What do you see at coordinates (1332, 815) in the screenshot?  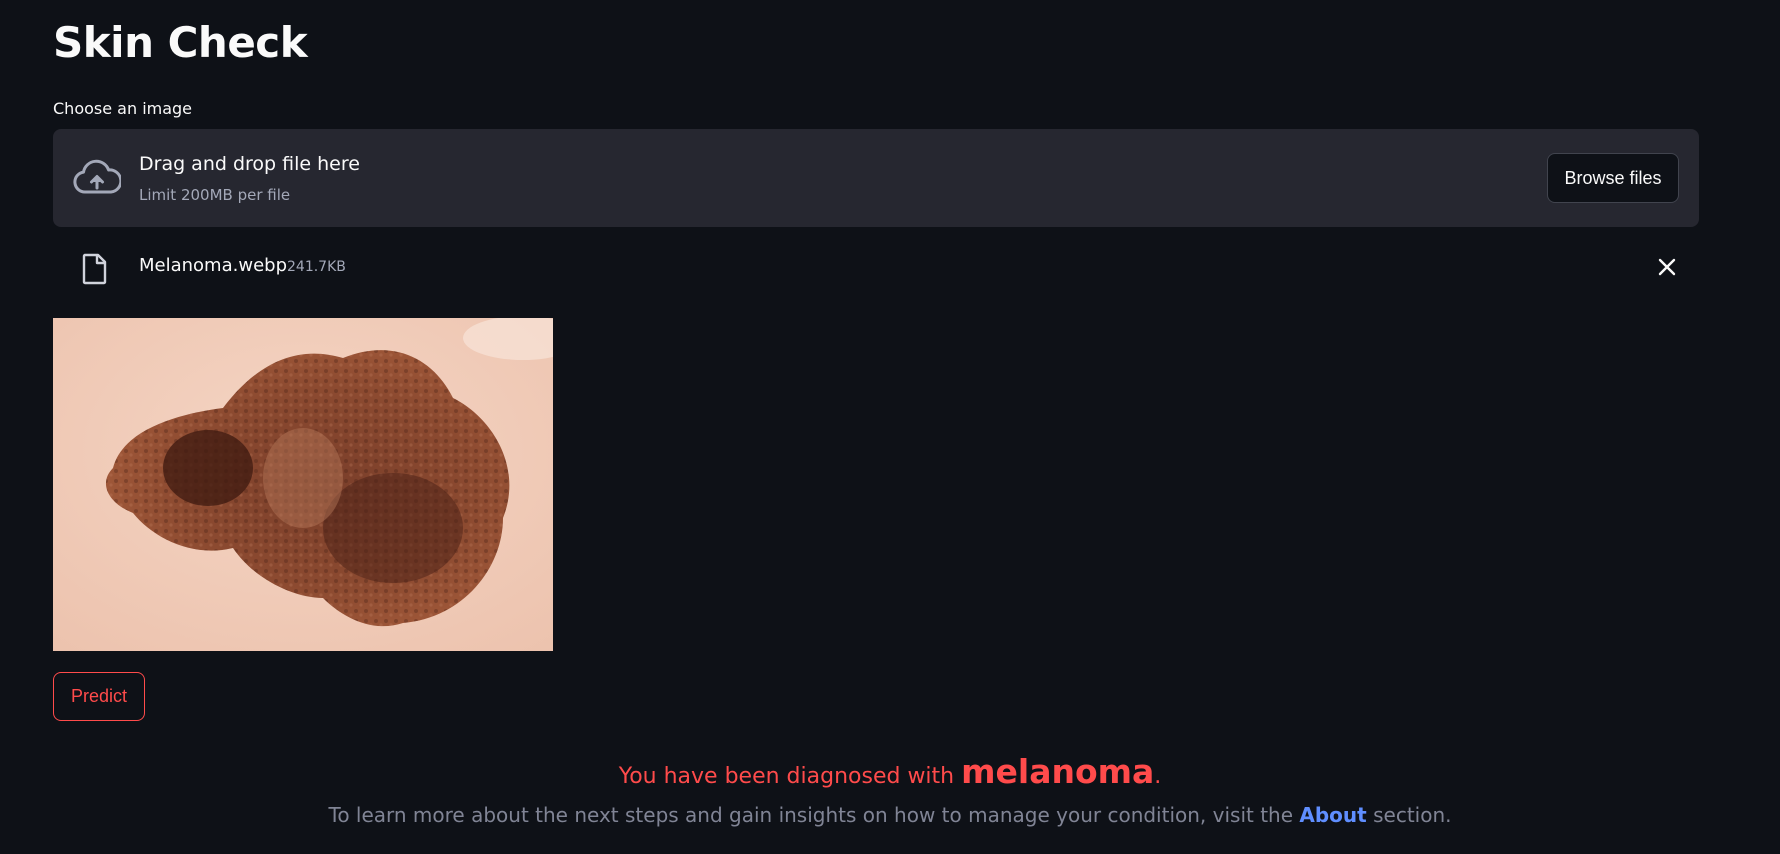 I see `about-link: About` at bounding box center [1332, 815].